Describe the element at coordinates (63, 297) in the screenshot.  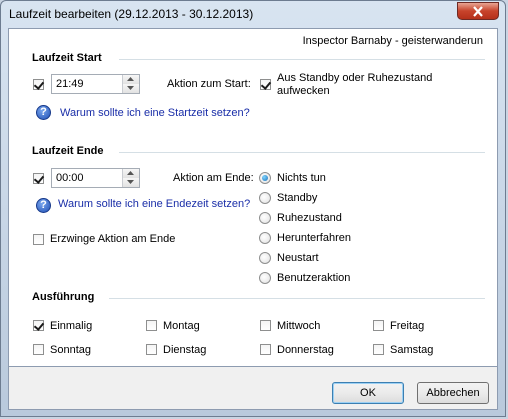
I see `execution-section-title: Ausführung` at that location.